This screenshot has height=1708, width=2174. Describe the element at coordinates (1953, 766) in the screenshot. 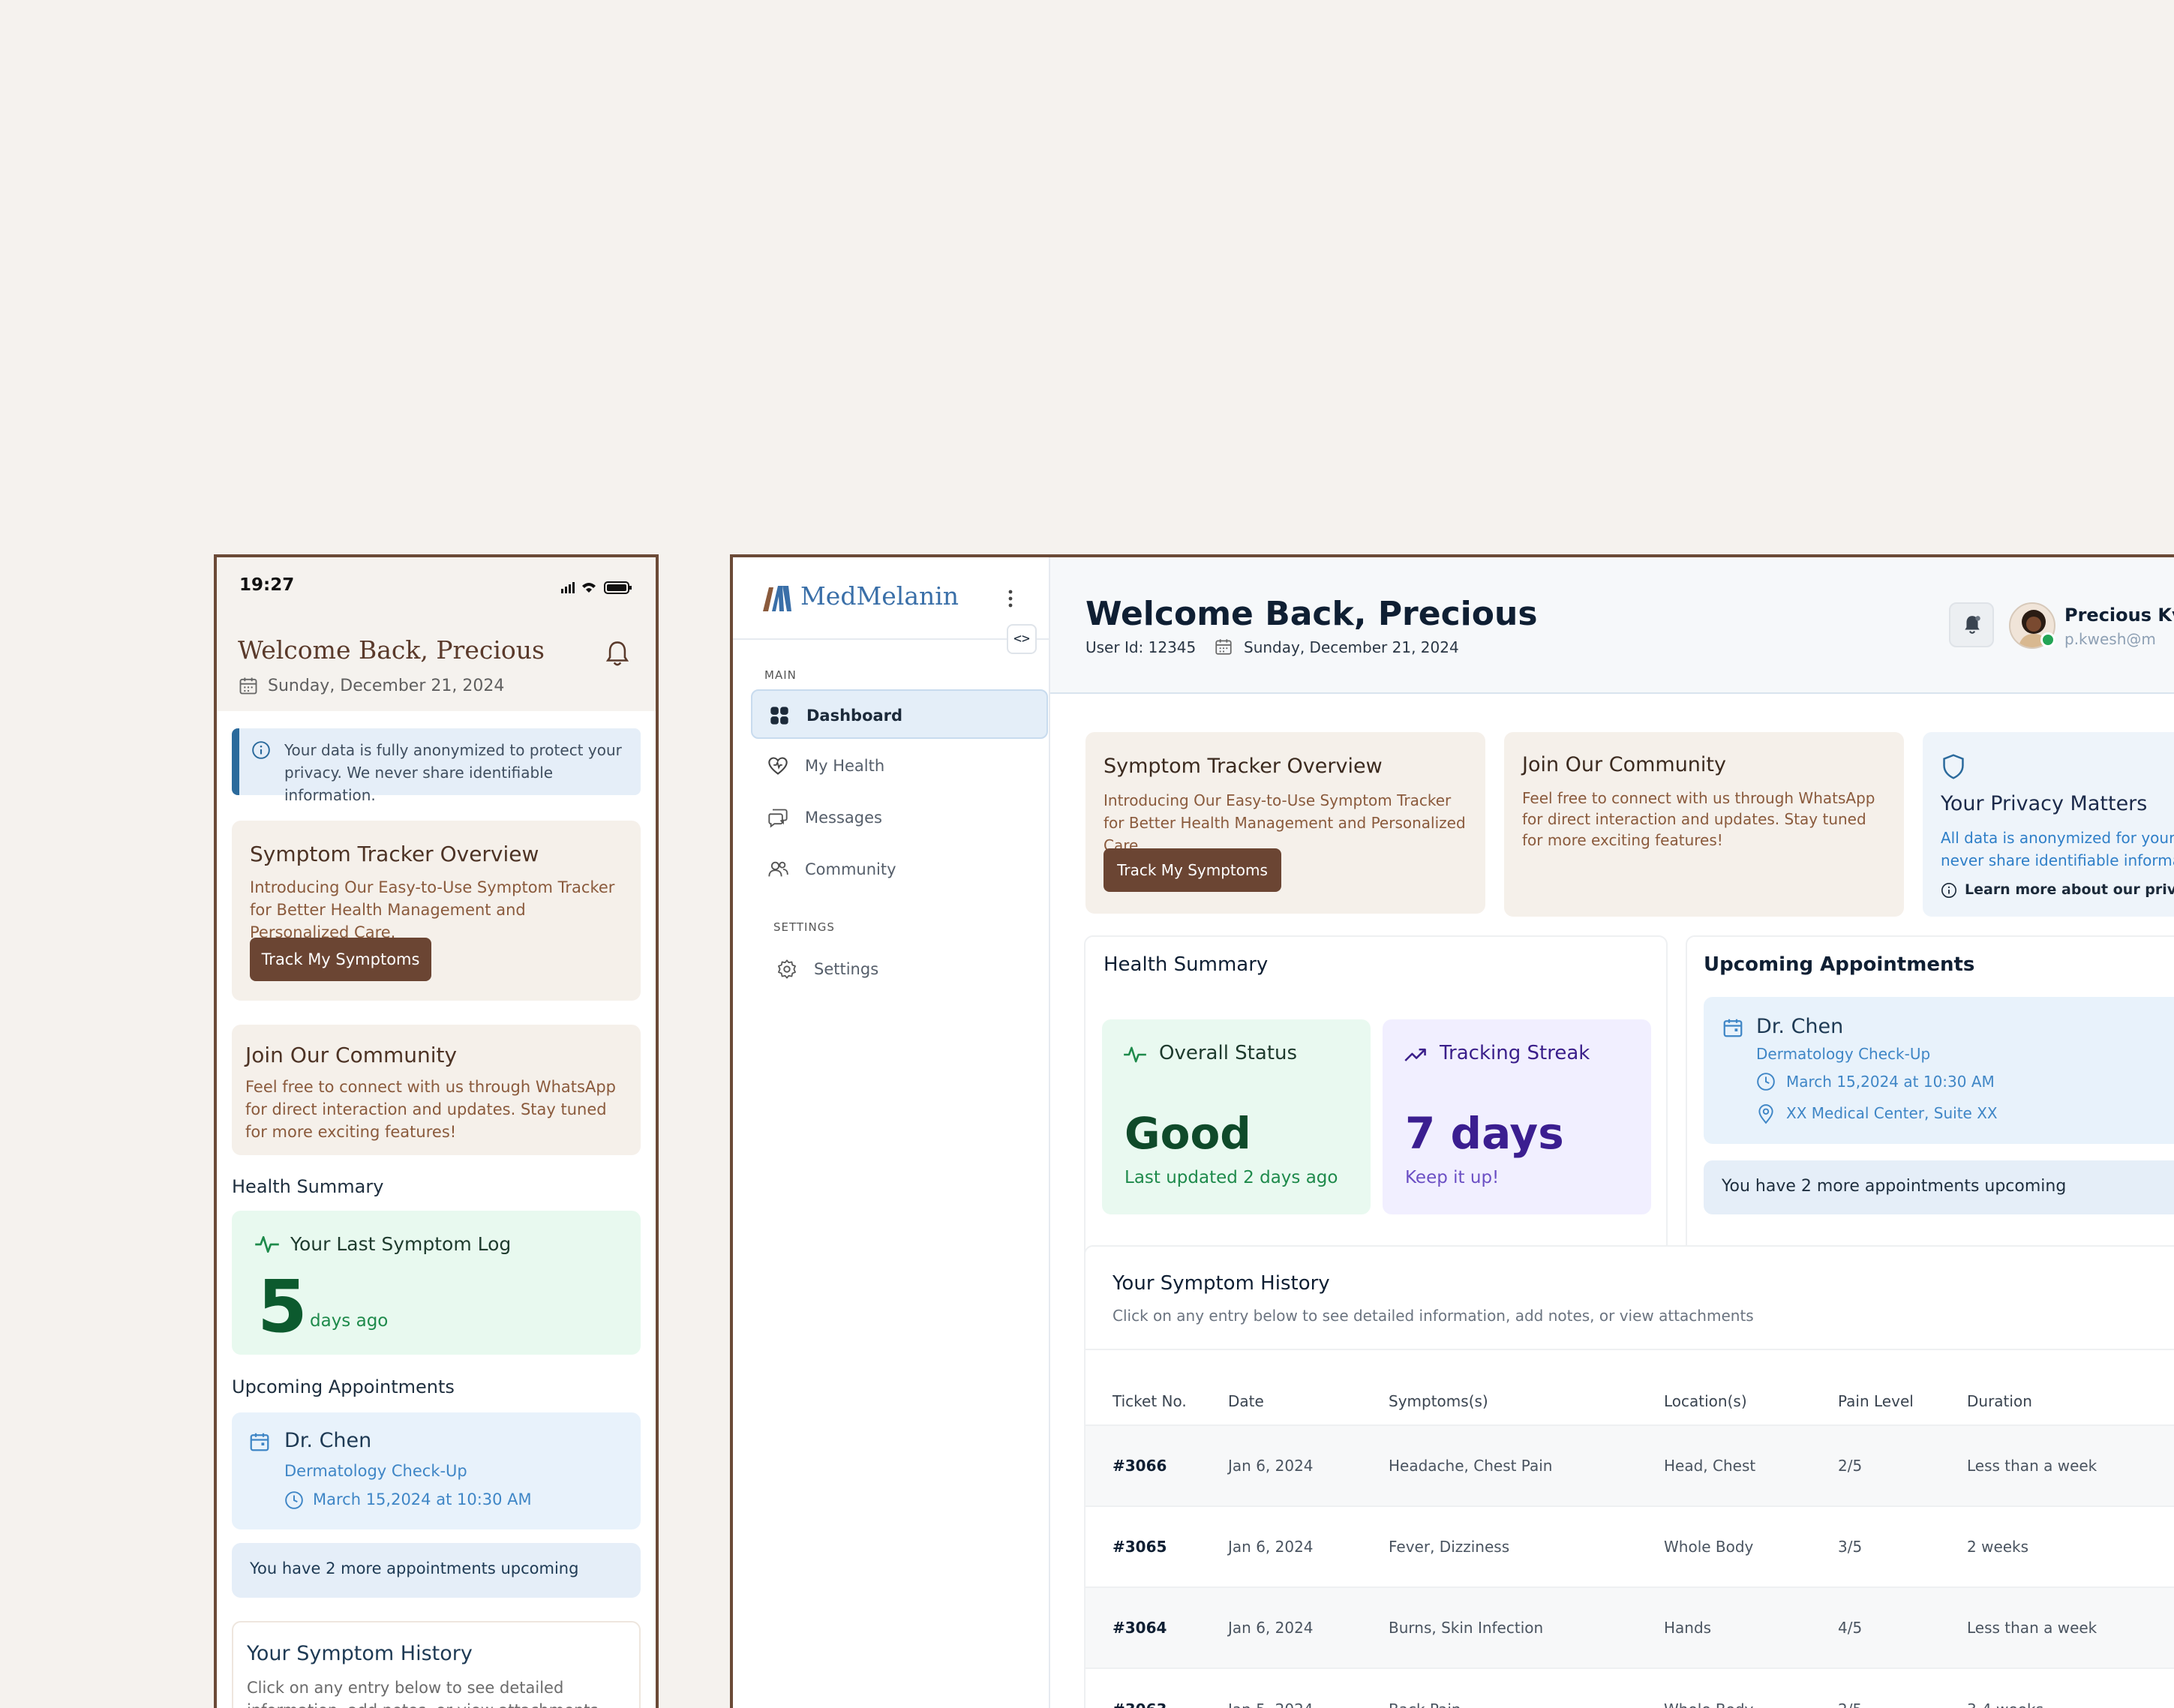

I see `shield-icon` at that location.